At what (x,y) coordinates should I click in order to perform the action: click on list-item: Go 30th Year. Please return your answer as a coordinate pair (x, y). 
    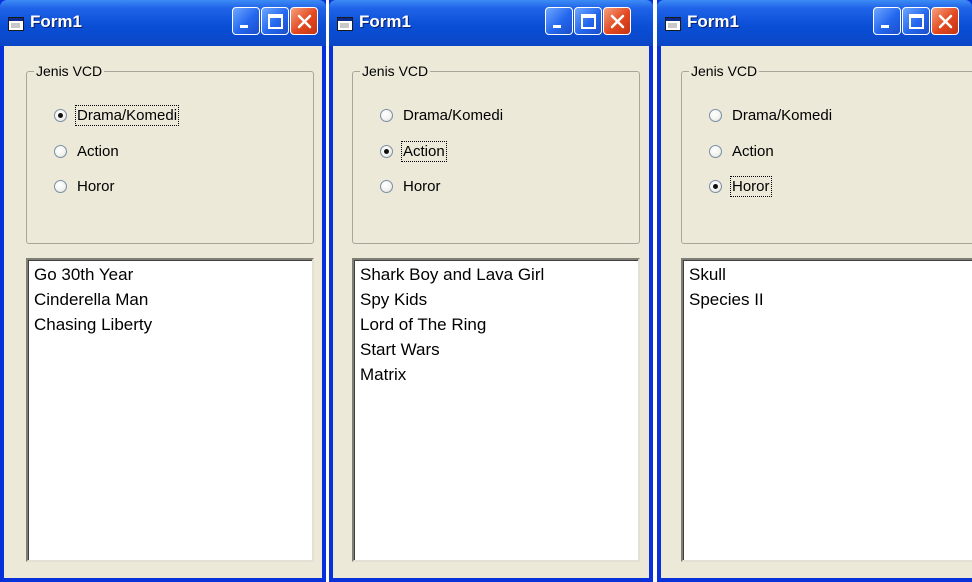
    Looking at the image, I should click on (83, 274).